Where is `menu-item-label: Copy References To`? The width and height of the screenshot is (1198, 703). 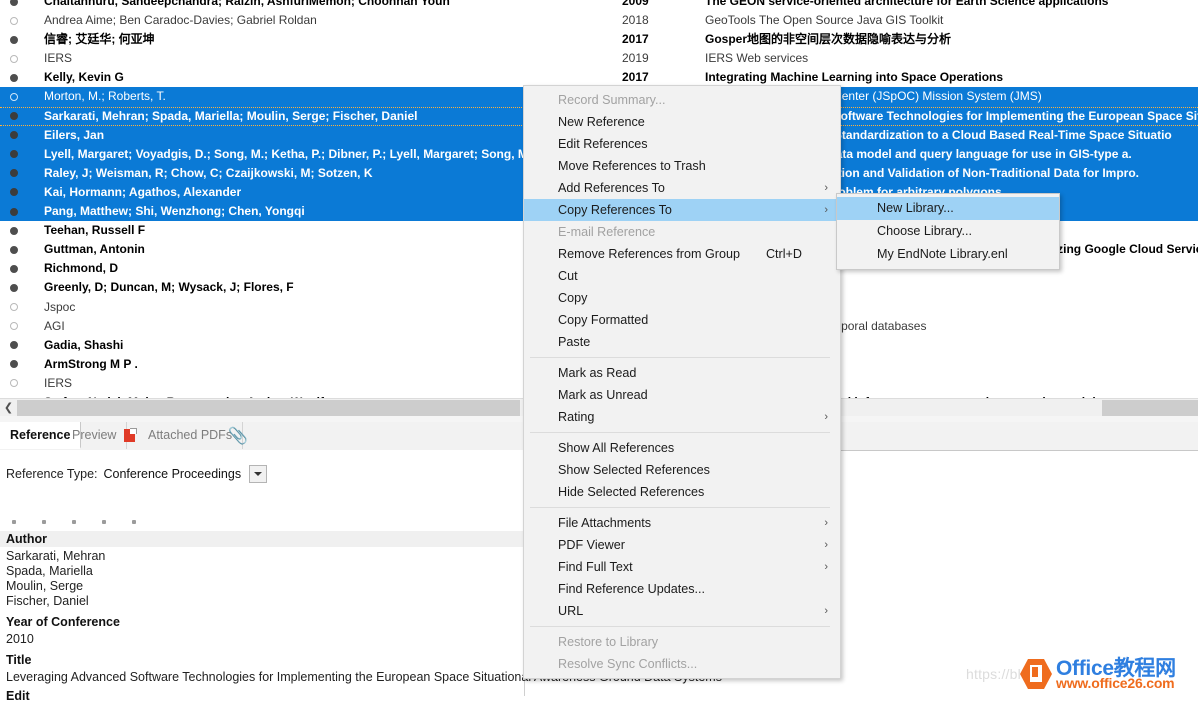
menu-item-label: Copy References To is located at coordinates (615, 210).